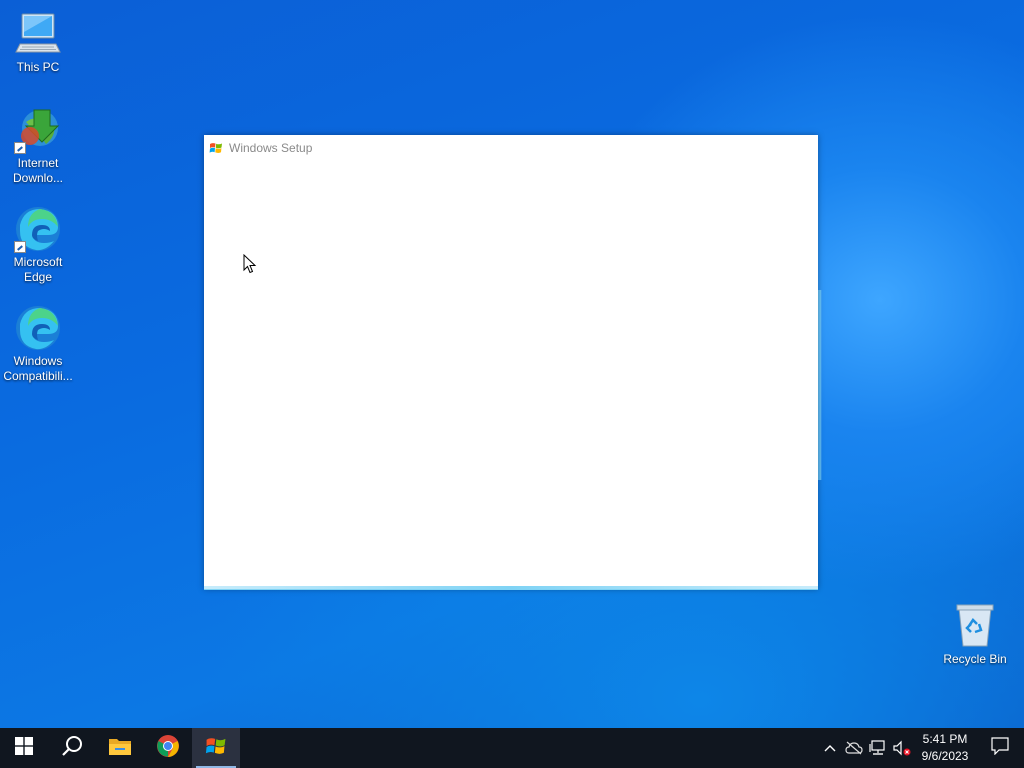  I want to click on start-button, so click(24, 748).